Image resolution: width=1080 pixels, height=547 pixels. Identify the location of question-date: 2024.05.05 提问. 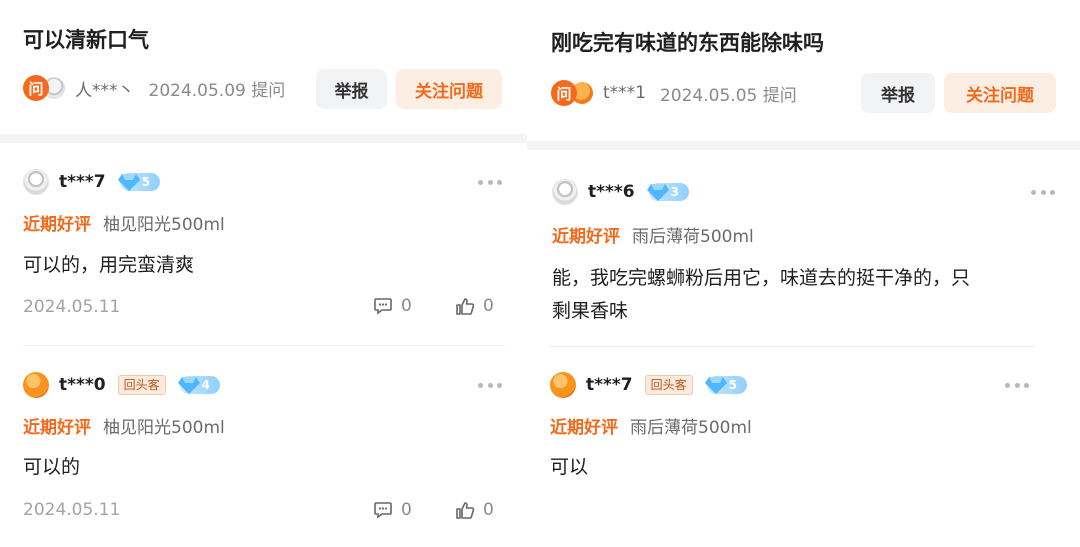
(728, 95).